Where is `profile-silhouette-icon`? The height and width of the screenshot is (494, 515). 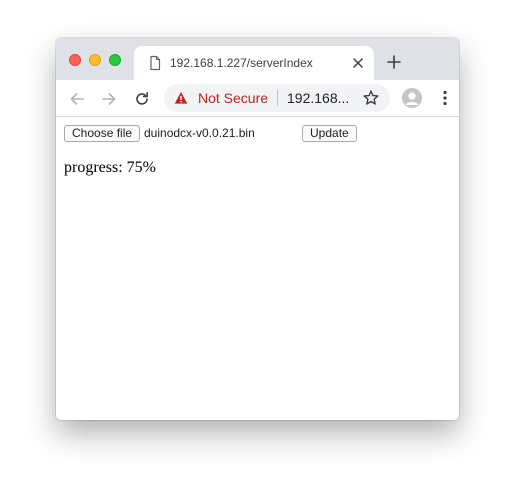
profile-silhouette-icon is located at coordinates (412, 98).